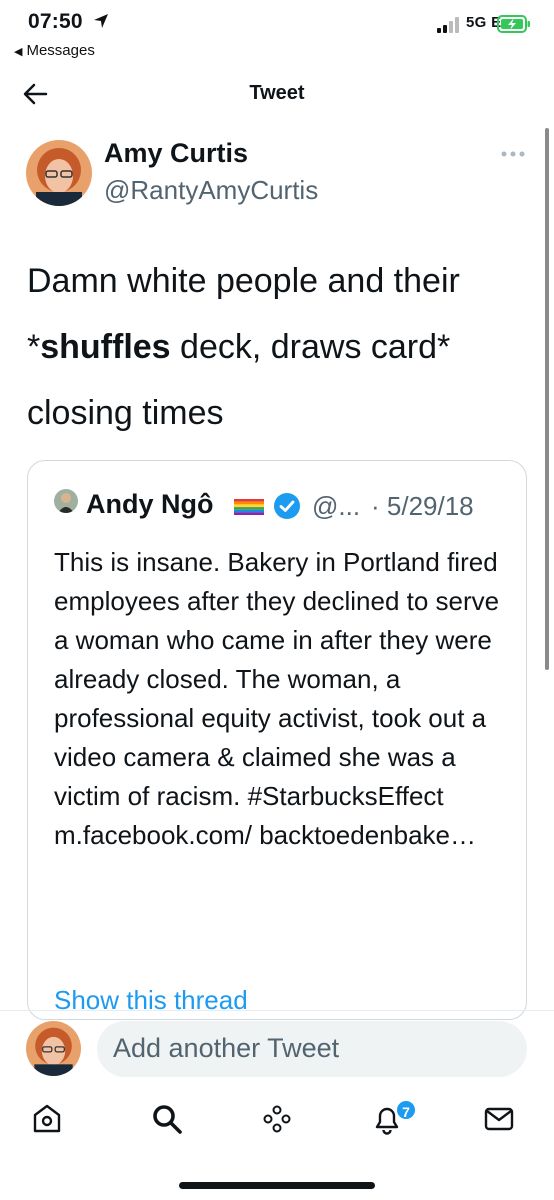  Describe the element at coordinates (211, 190) in the screenshot. I see `author-handle: @RantyAmyCurtis` at that location.